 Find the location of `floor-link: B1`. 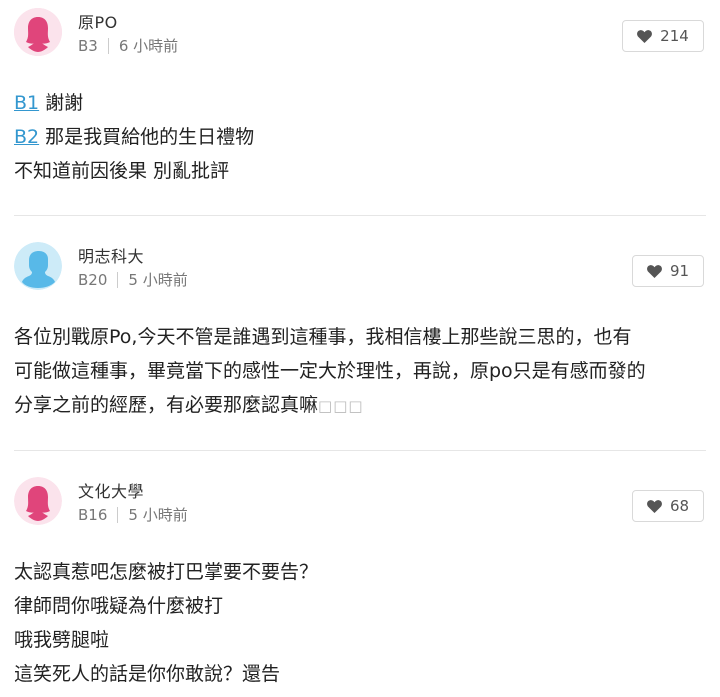

floor-link: B1 is located at coordinates (26, 103).